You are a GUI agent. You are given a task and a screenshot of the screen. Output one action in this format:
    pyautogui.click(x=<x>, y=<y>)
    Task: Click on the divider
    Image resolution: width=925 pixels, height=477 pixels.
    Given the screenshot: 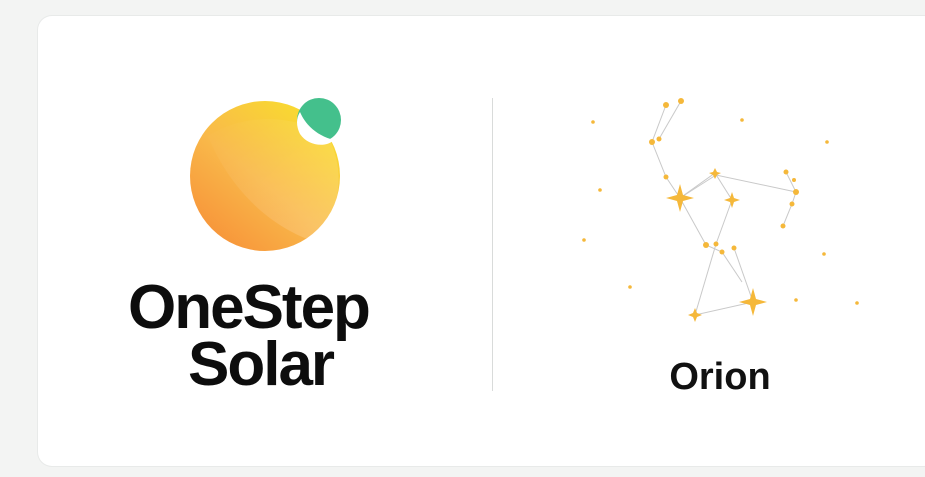 What is the action you would take?
    pyautogui.click(x=492, y=244)
    